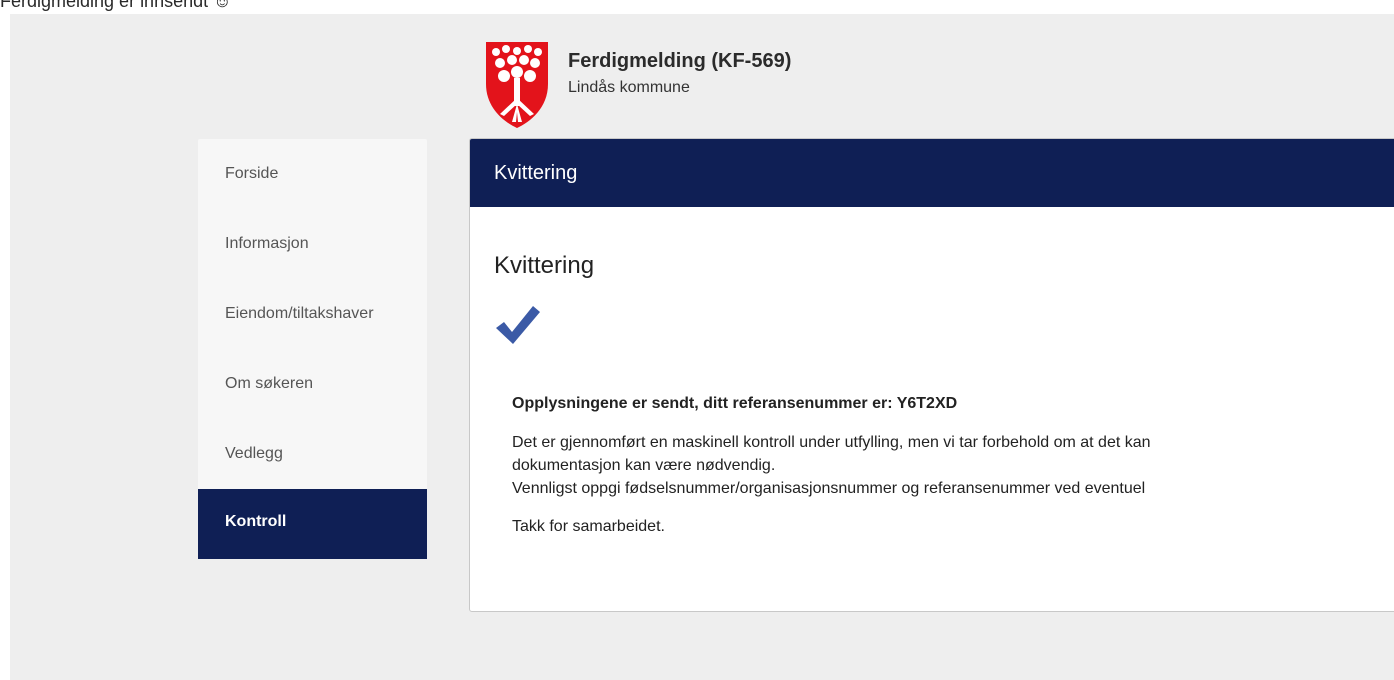 The image size is (1394, 680). Describe the element at coordinates (932, 173) in the screenshot. I see `panel-header: Kvittering` at that location.